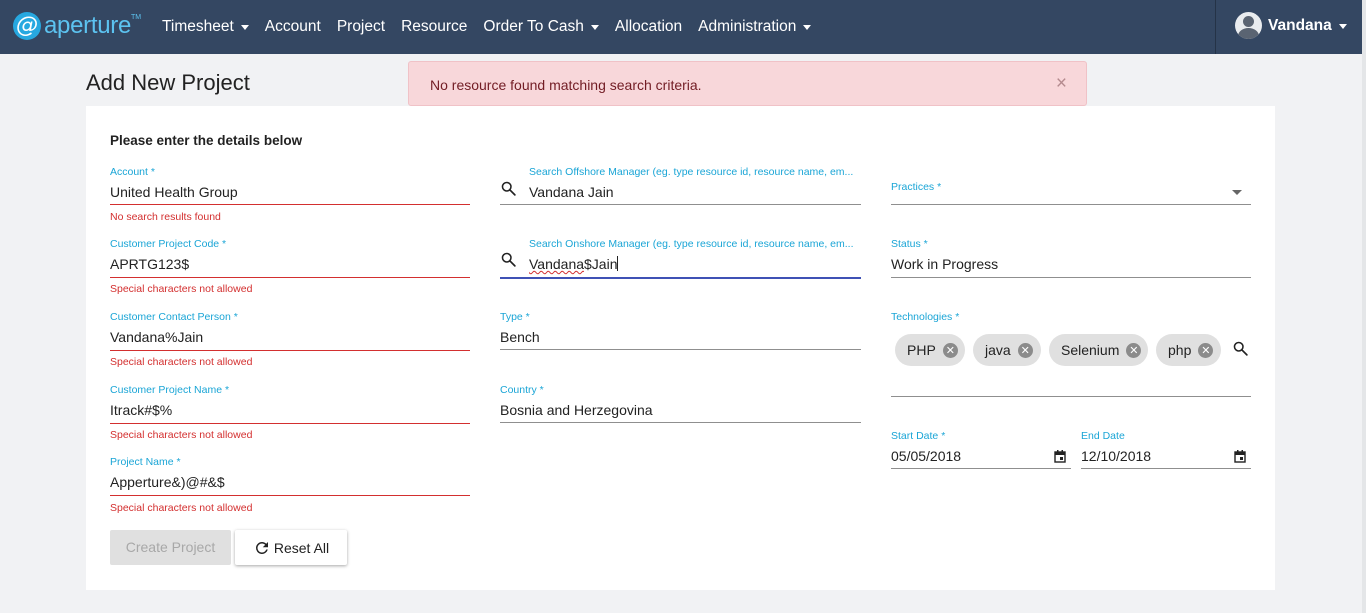  What do you see at coordinates (1237, 192) in the screenshot?
I see `dropdown-arrow-icon` at bounding box center [1237, 192].